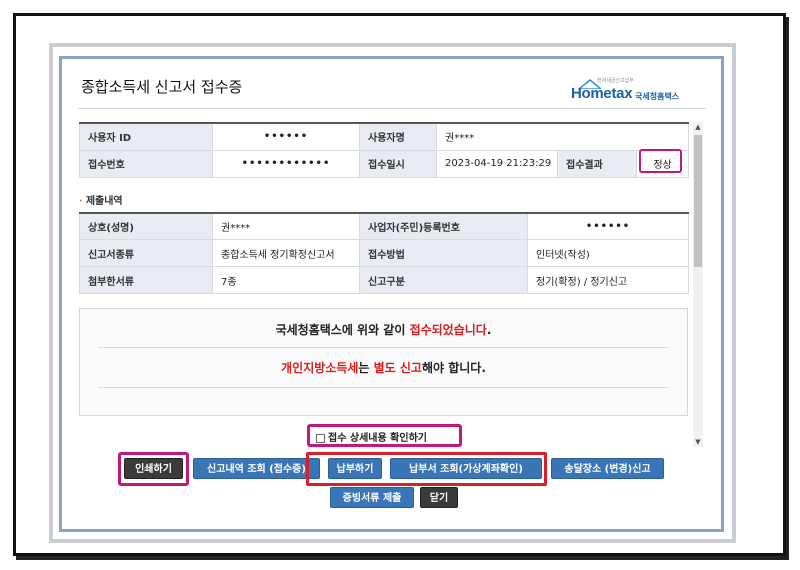 The image size is (800, 570). What do you see at coordinates (146, 253) in the screenshot?
I see `report-type-label: 신고서종류` at bounding box center [146, 253].